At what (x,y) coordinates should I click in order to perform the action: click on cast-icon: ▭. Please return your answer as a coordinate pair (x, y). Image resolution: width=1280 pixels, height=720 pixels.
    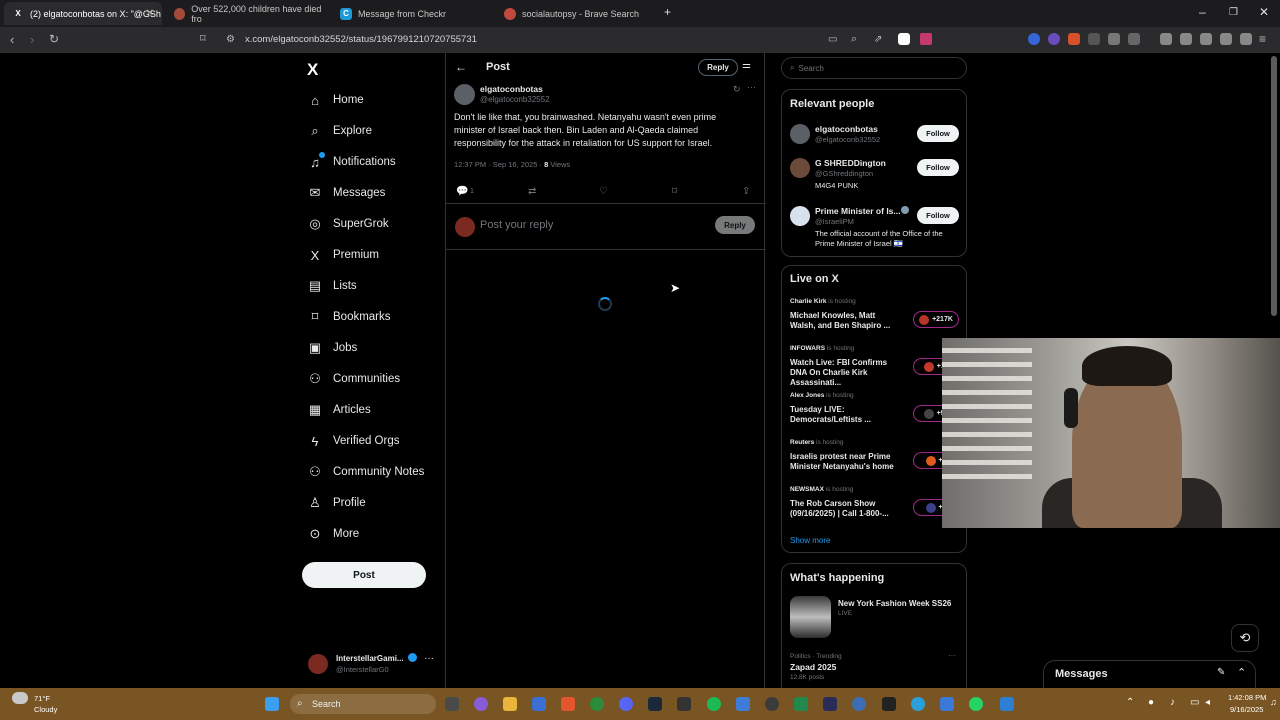
    Looking at the image, I should click on (832, 39).